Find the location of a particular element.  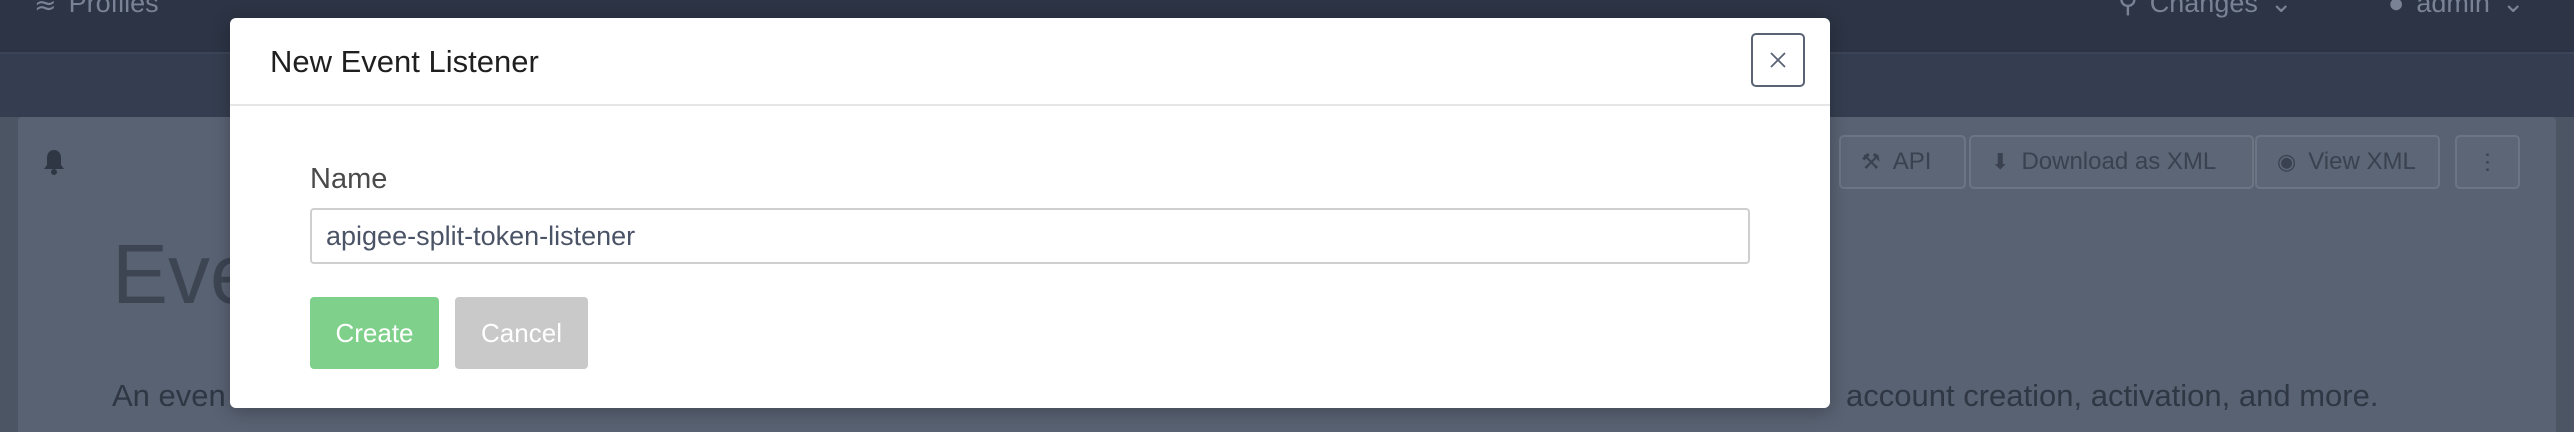

nav-changes-label: Changes is located at coordinates (2203, 9).